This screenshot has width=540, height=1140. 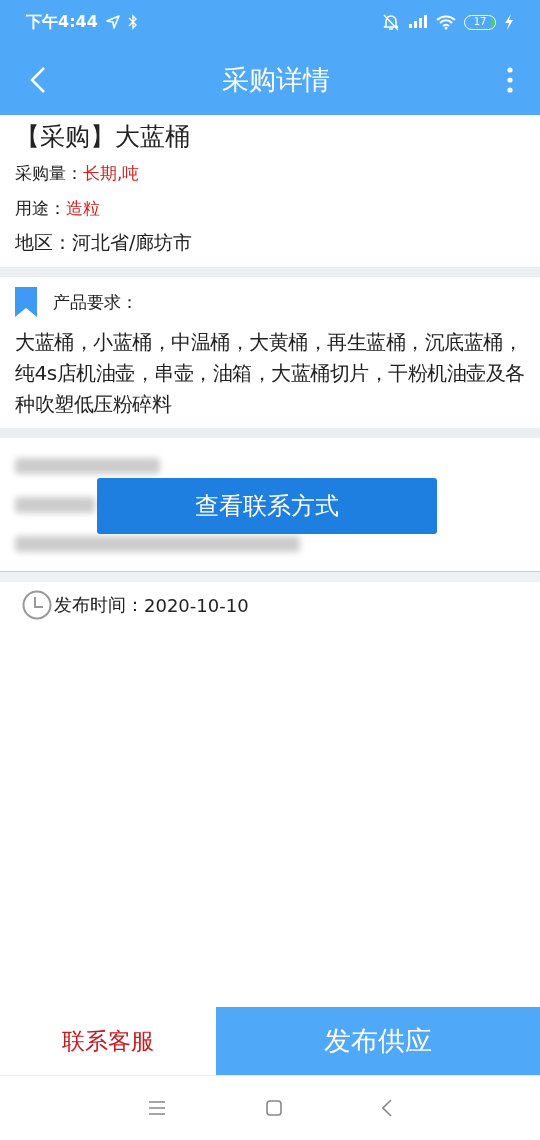 What do you see at coordinates (83, 208) in the screenshot?
I see `field-value: 造粒` at bounding box center [83, 208].